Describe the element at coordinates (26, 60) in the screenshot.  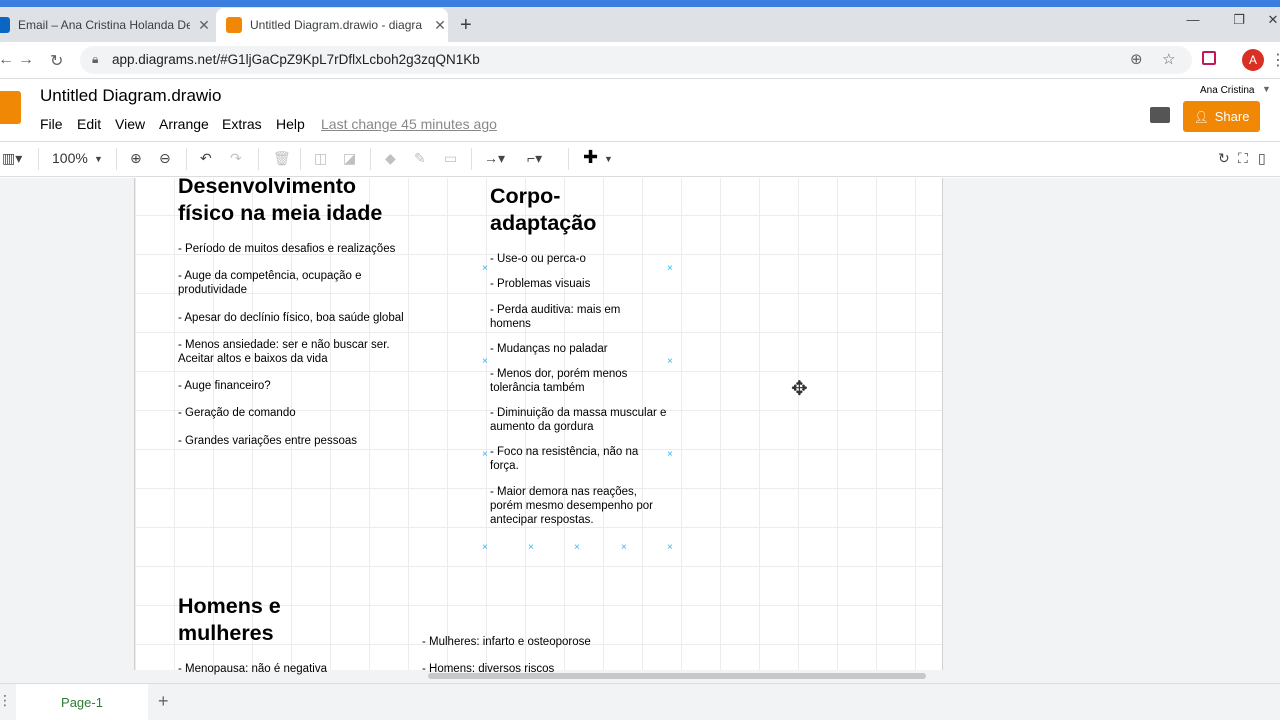
I see `forward-icon: →` at that location.